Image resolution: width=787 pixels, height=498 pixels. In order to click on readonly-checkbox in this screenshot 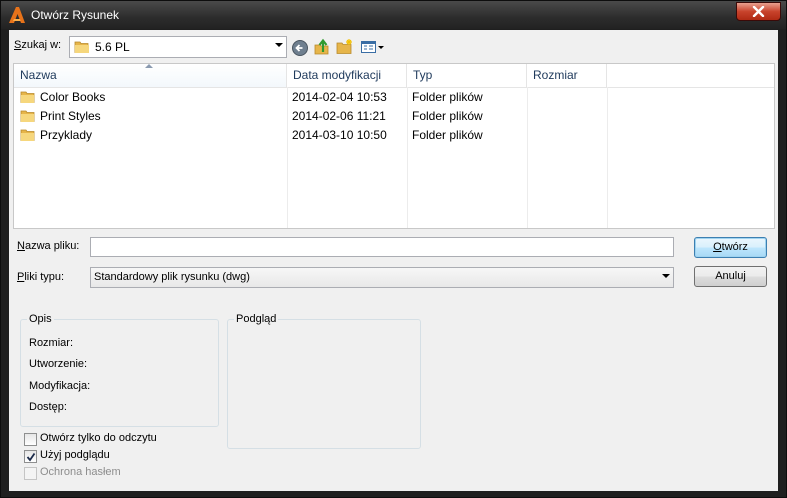, I will do `click(30, 439)`.